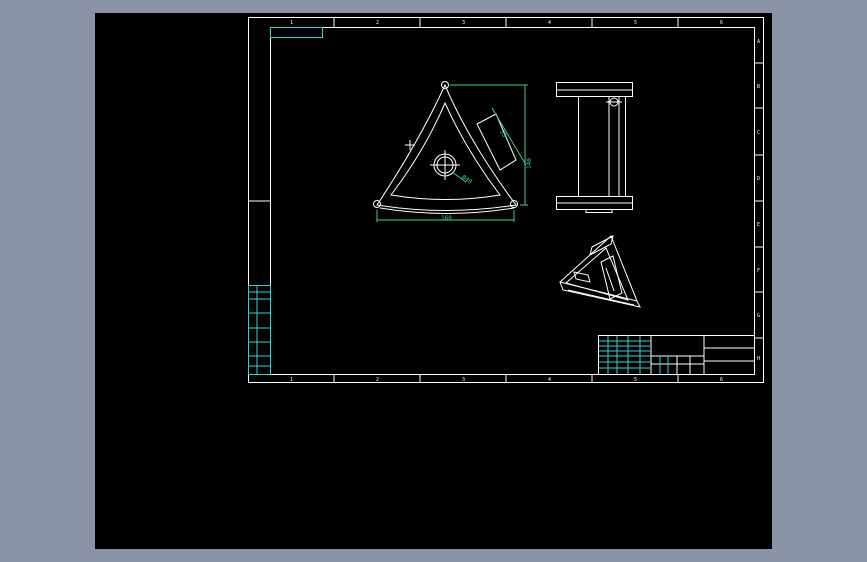  What do you see at coordinates (758, 87) in the screenshot?
I see `zone-right-b: B` at bounding box center [758, 87].